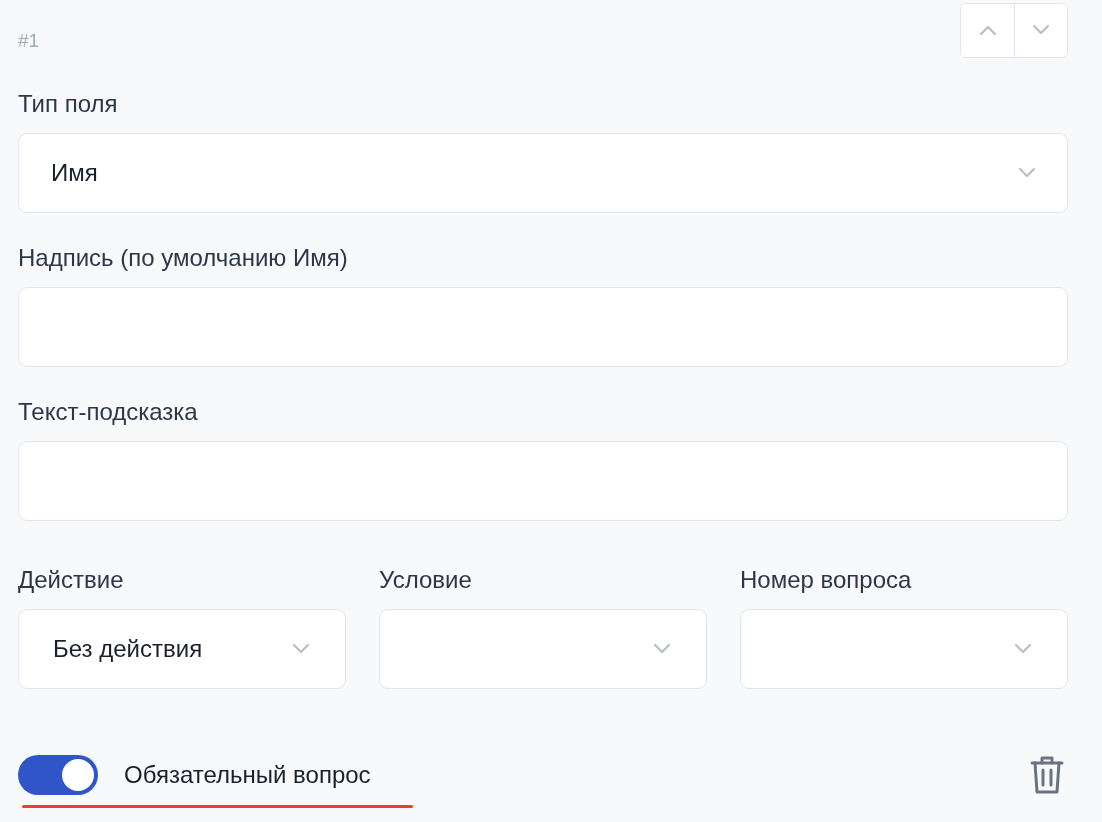 The width and height of the screenshot is (1102, 822). I want to click on move-down-button, so click(1040, 30).